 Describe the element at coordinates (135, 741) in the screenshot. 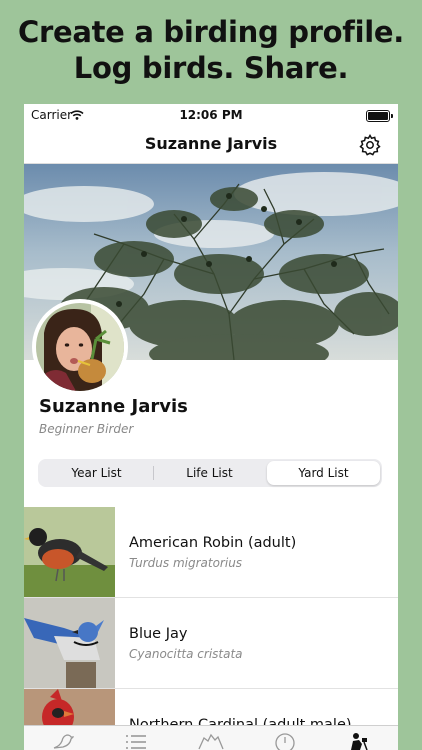

I see `list-icon` at that location.